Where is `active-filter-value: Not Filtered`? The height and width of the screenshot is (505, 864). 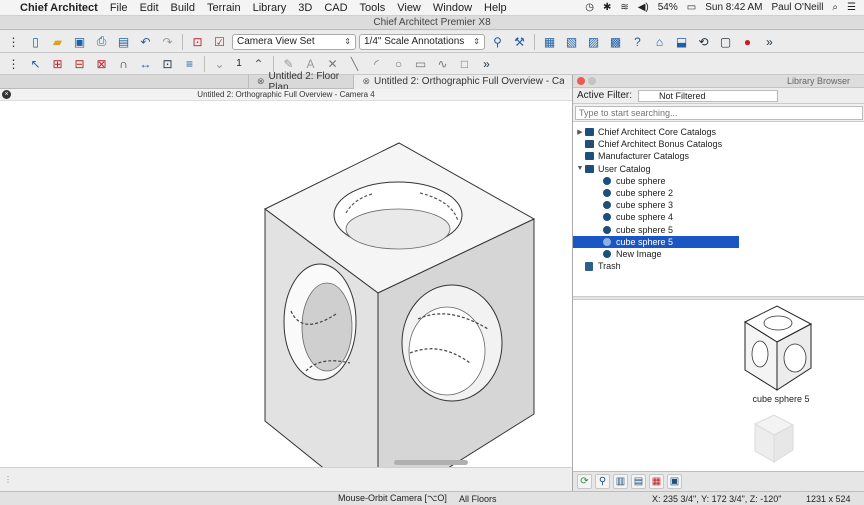
active-filter-value: Not Filtered is located at coordinates (708, 95).